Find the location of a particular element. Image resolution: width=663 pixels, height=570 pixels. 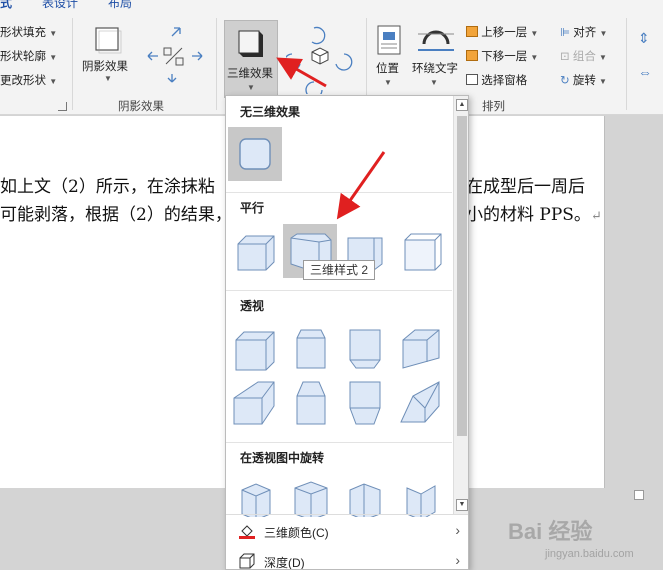

page-edge is located at coordinates (604, 302).